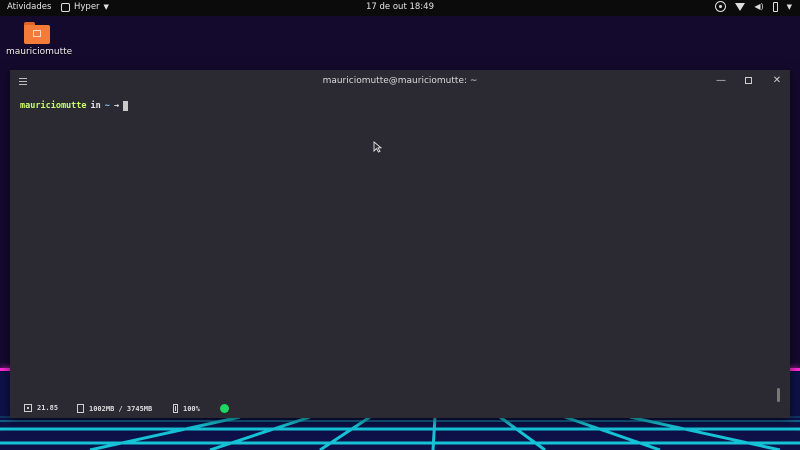  Describe the element at coordinates (759, 6) in the screenshot. I see `volume-icon: ◀)` at that location.